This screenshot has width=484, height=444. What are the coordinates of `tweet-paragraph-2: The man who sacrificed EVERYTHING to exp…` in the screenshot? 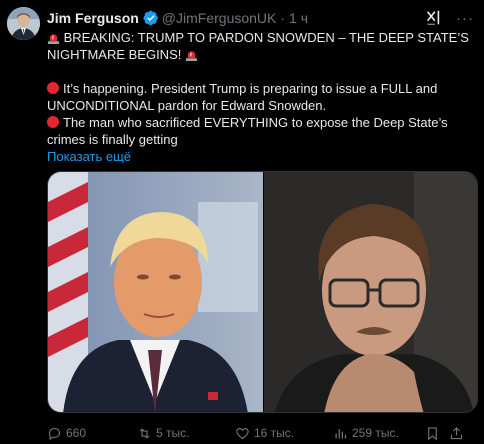 It's located at (247, 131).